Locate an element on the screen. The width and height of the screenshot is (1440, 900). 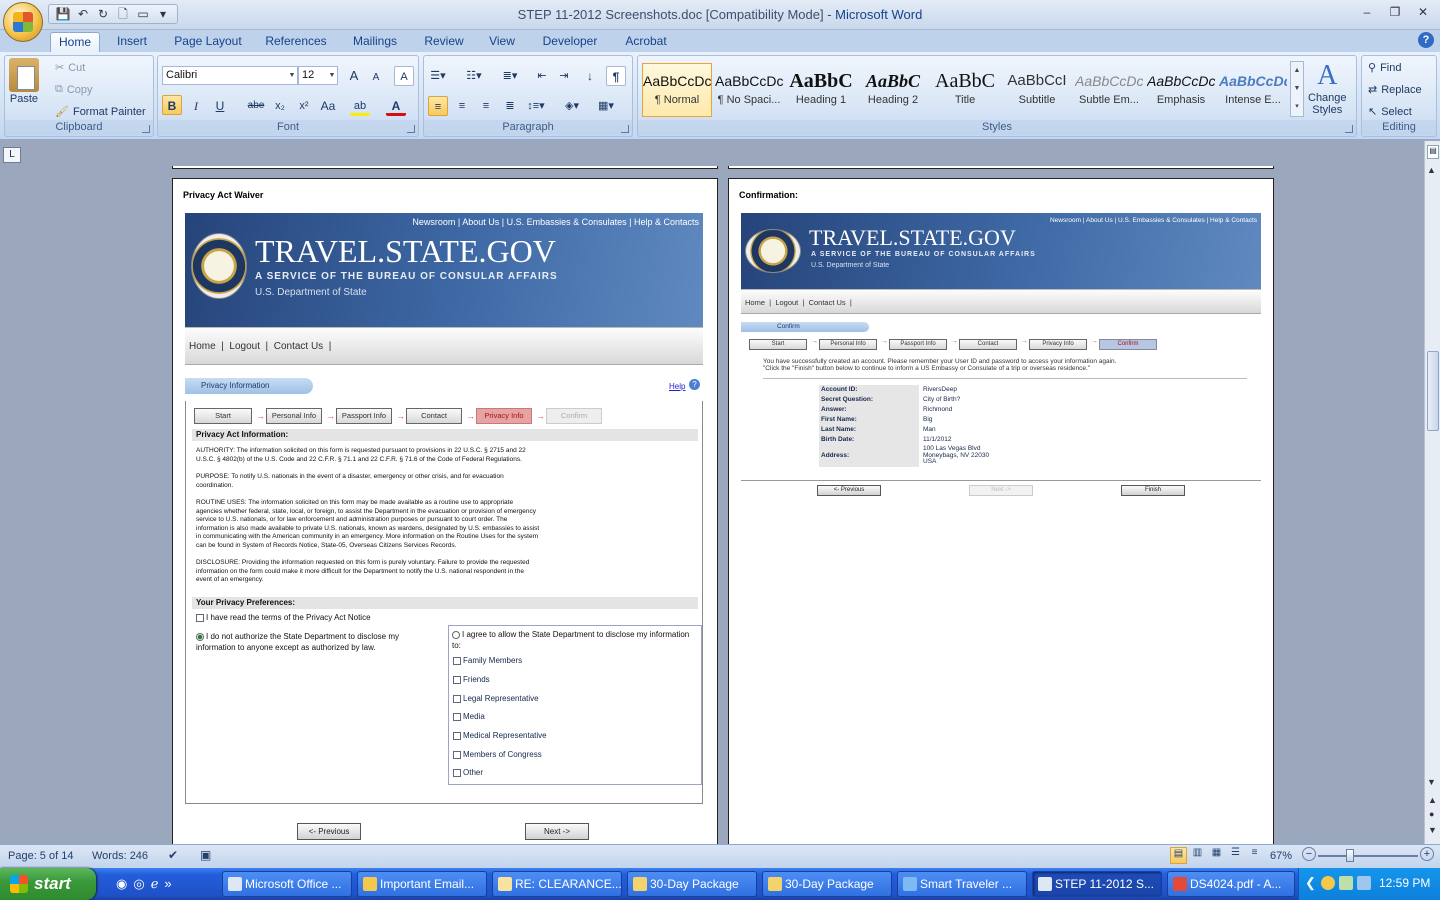
recipient-other: Other is located at coordinates (468, 772).